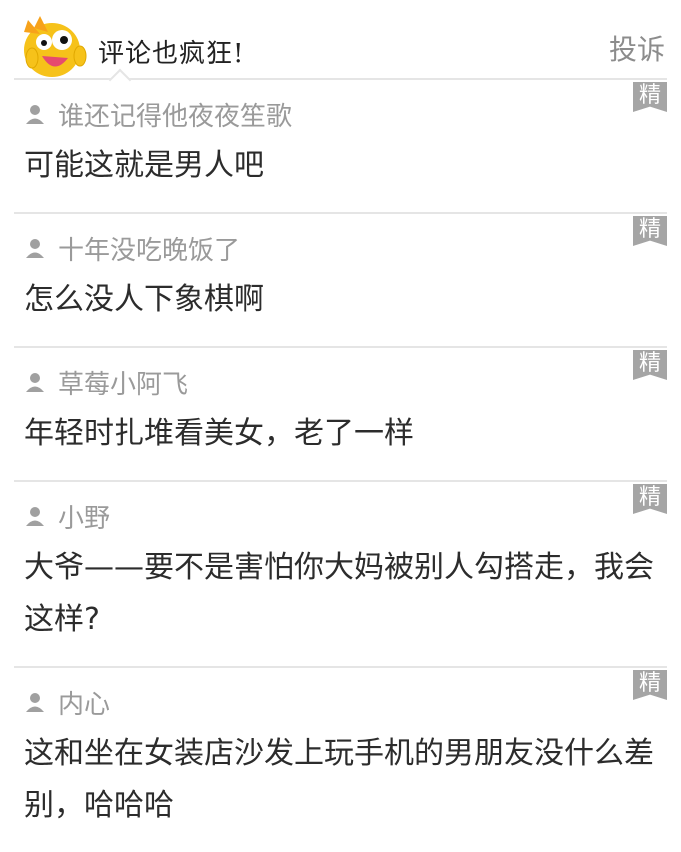  I want to click on comment-username: 小野, so click(84, 516).